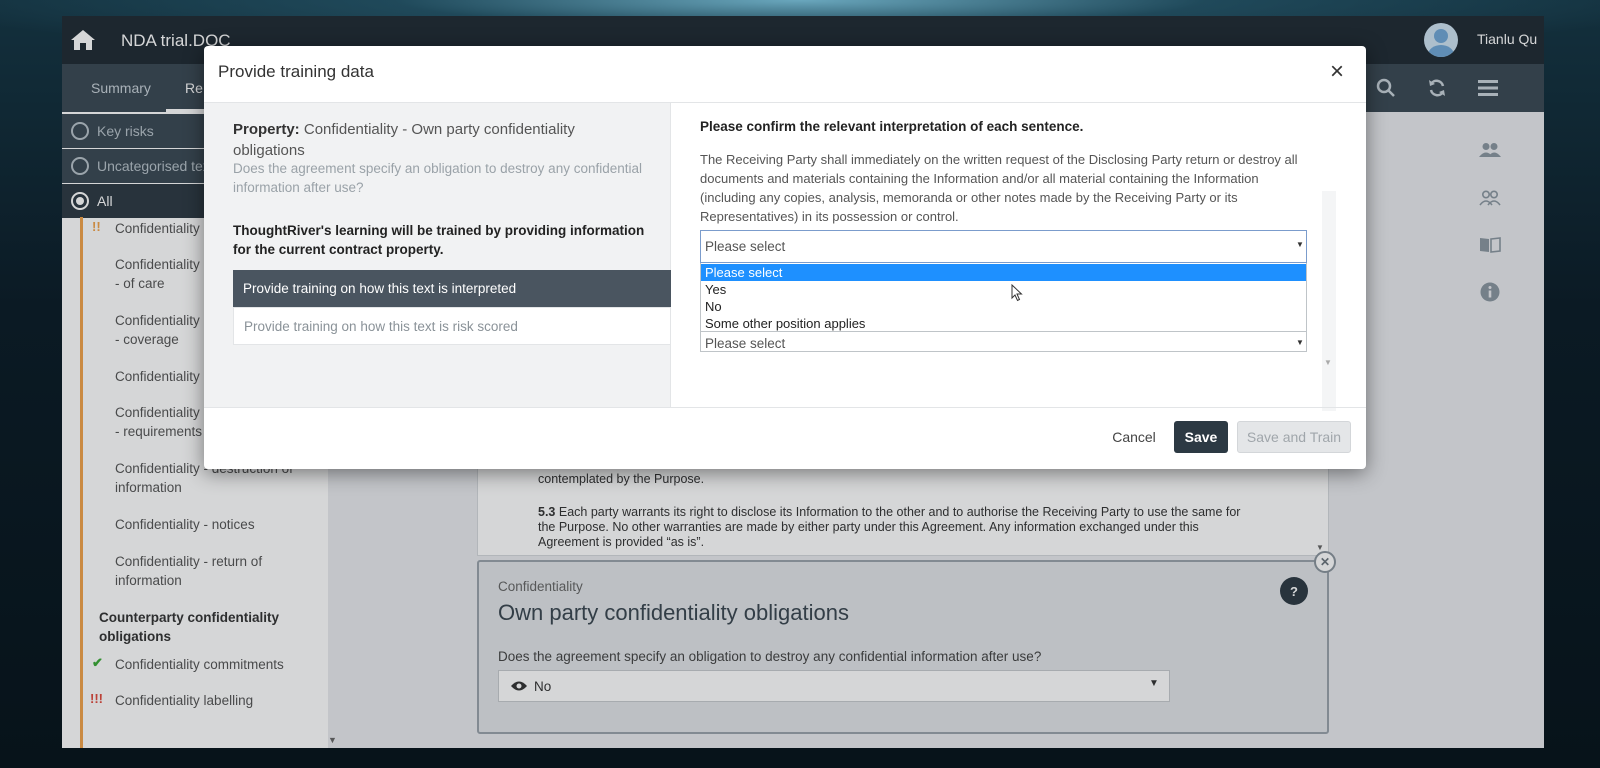 The image size is (1600, 768). I want to click on save-button: Save, so click(1201, 437).